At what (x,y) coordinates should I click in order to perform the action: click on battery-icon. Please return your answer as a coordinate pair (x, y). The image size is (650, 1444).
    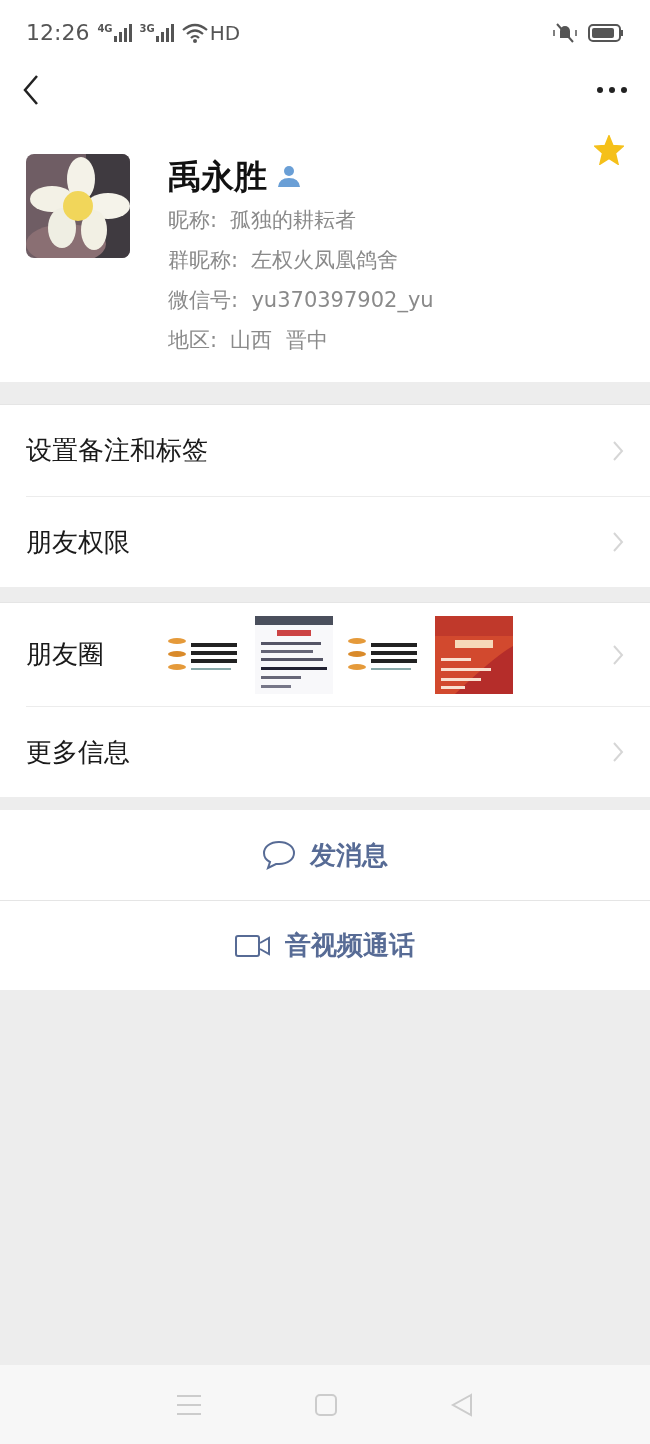
    Looking at the image, I should click on (606, 32).